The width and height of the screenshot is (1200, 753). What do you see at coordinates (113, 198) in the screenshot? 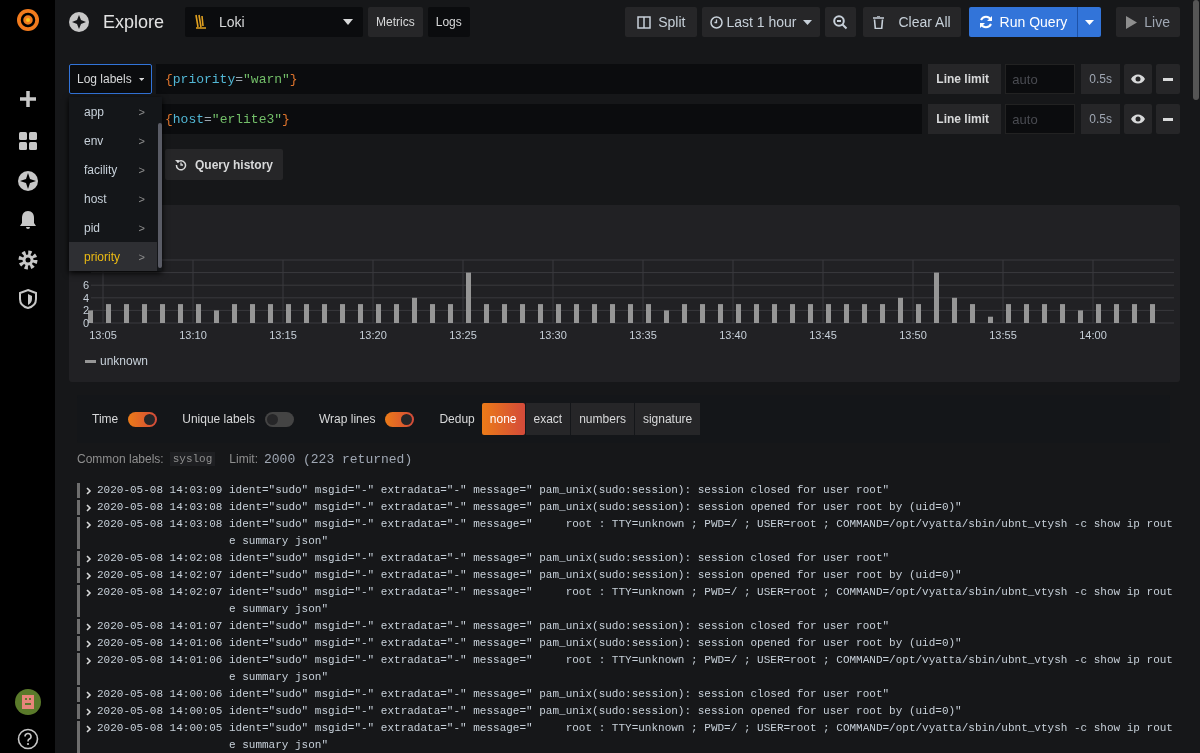
I see `label-menu-item: host >` at bounding box center [113, 198].